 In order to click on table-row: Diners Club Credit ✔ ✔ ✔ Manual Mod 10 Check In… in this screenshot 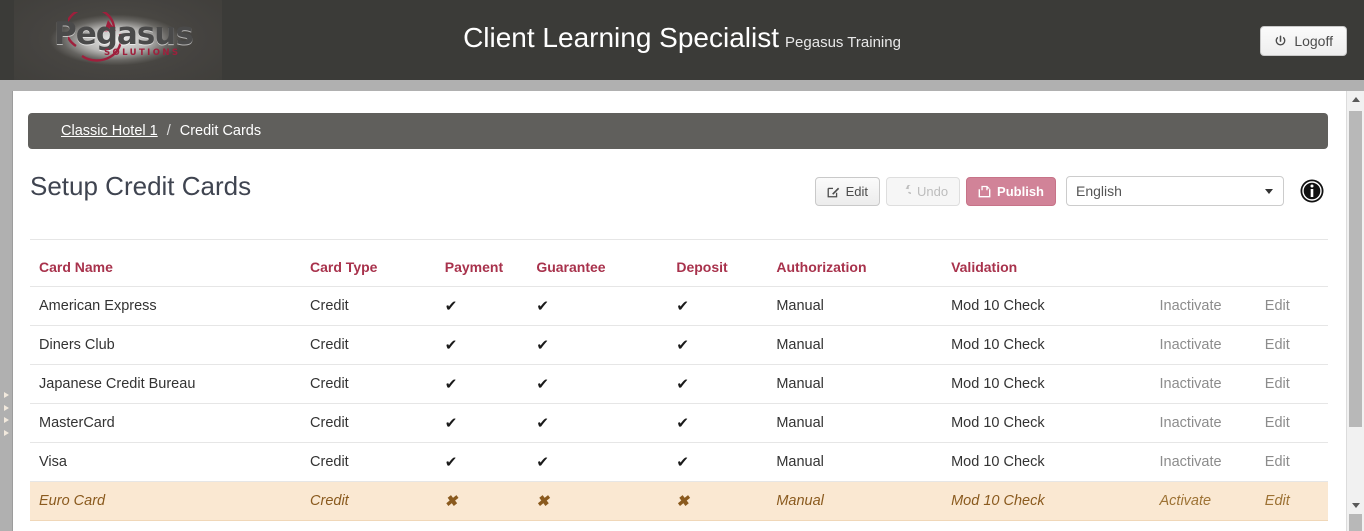, I will do `click(679, 345)`.